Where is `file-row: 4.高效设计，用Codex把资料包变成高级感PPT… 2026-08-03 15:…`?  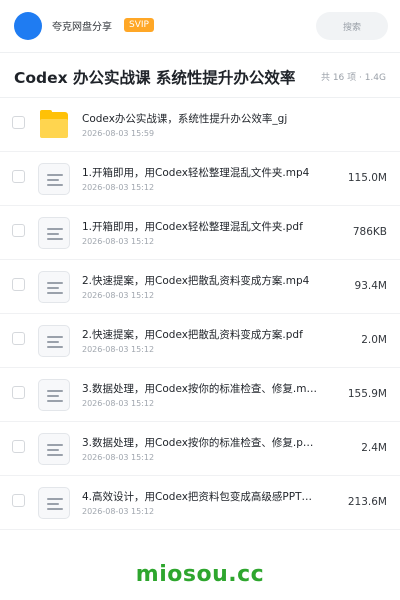
file-row: 4.高效设计，用Codex把资料包变成高级感PPT… 2026-08-03 15:… is located at coordinates (200, 503).